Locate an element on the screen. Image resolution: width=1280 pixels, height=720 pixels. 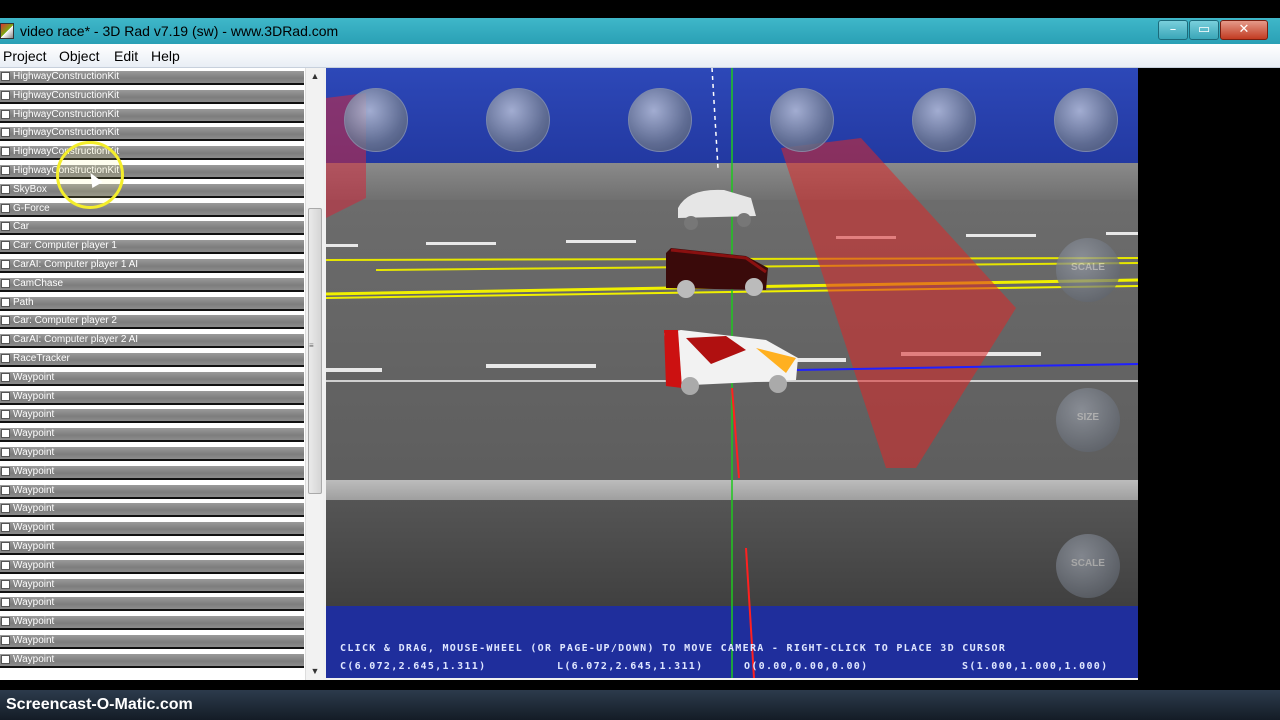
scroll-up-arrow-icon: ▲ is located at coordinates (315, 76).